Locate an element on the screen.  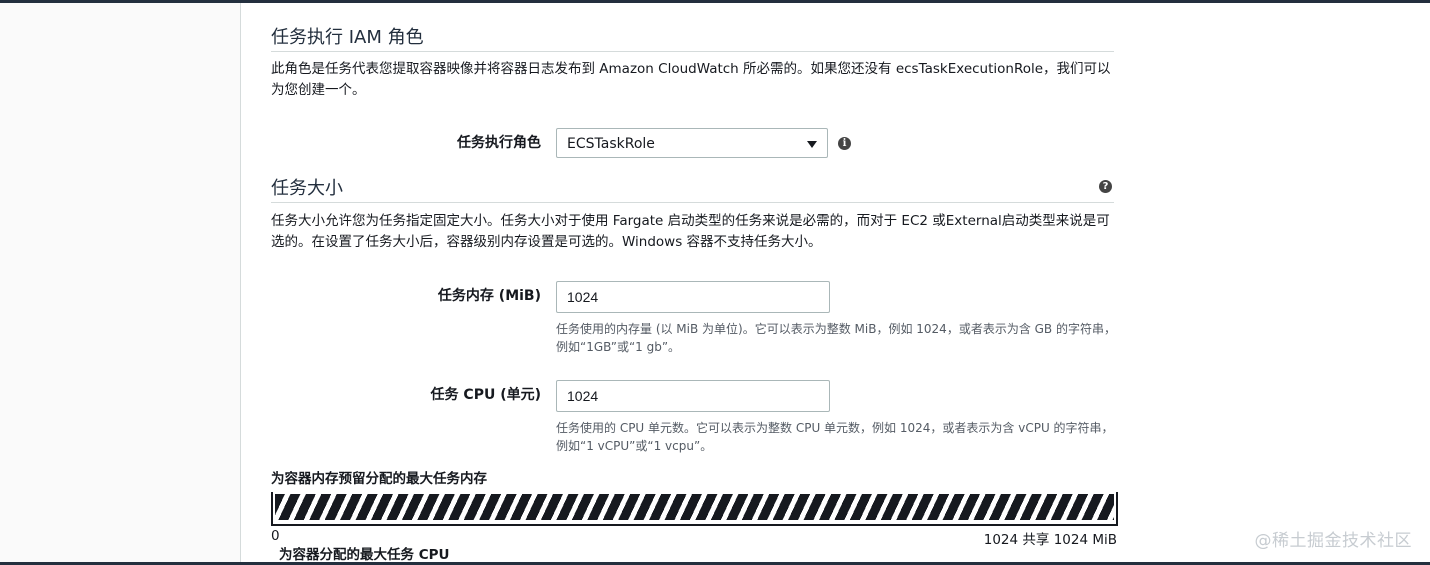
task-execution-role-value: ECSTaskRole is located at coordinates (611, 144).